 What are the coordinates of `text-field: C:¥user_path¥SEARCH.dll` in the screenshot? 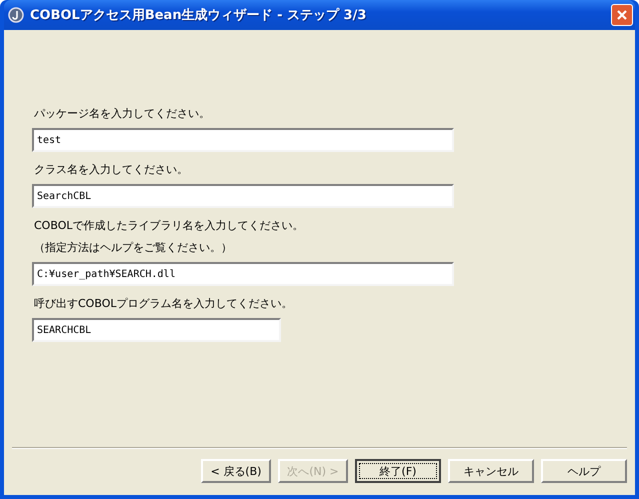 It's located at (243, 274).